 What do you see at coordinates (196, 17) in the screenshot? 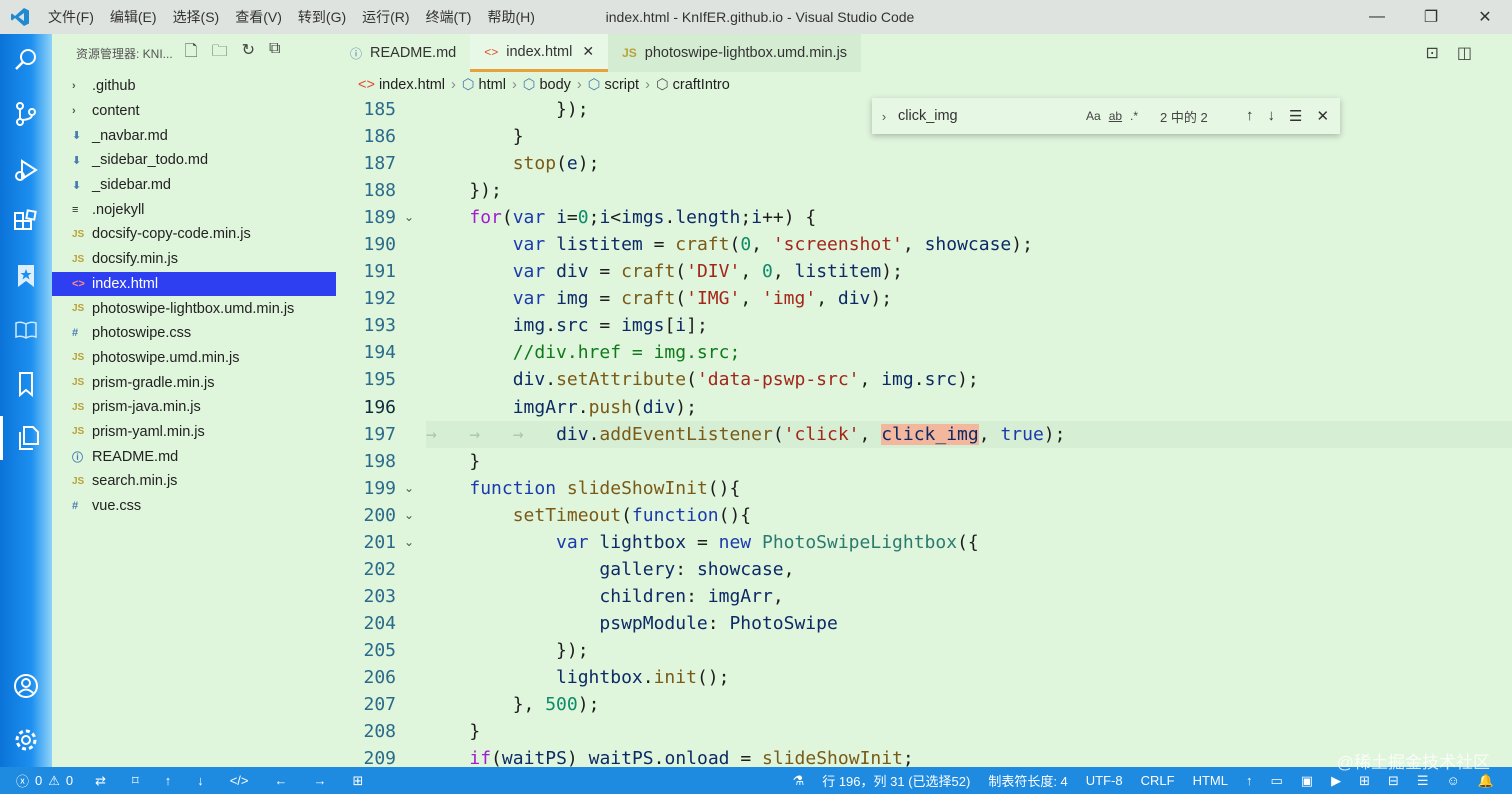
I see `menu-selection: 选择(S)` at bounding box center [196, 17].